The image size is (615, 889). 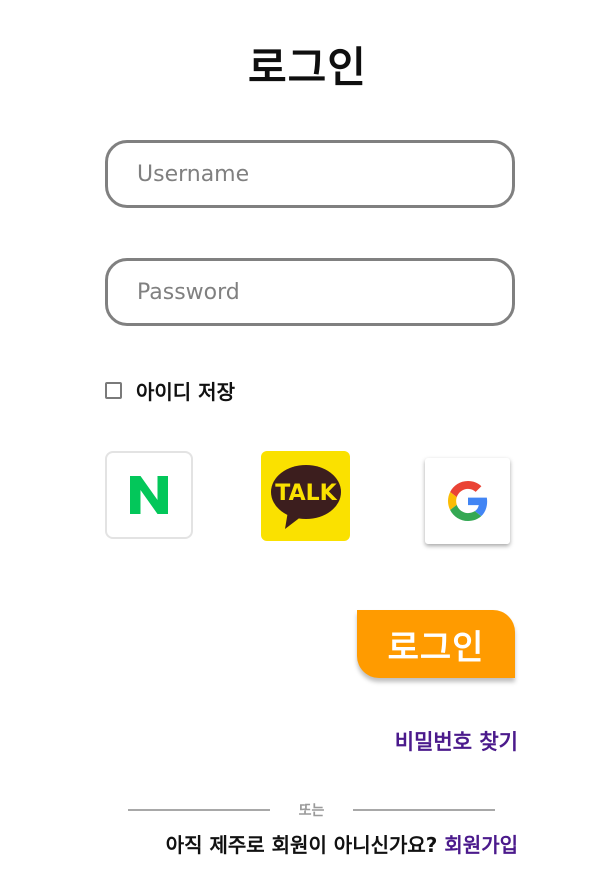 I want to click on divider-line-left, so click(x=199, y=810).